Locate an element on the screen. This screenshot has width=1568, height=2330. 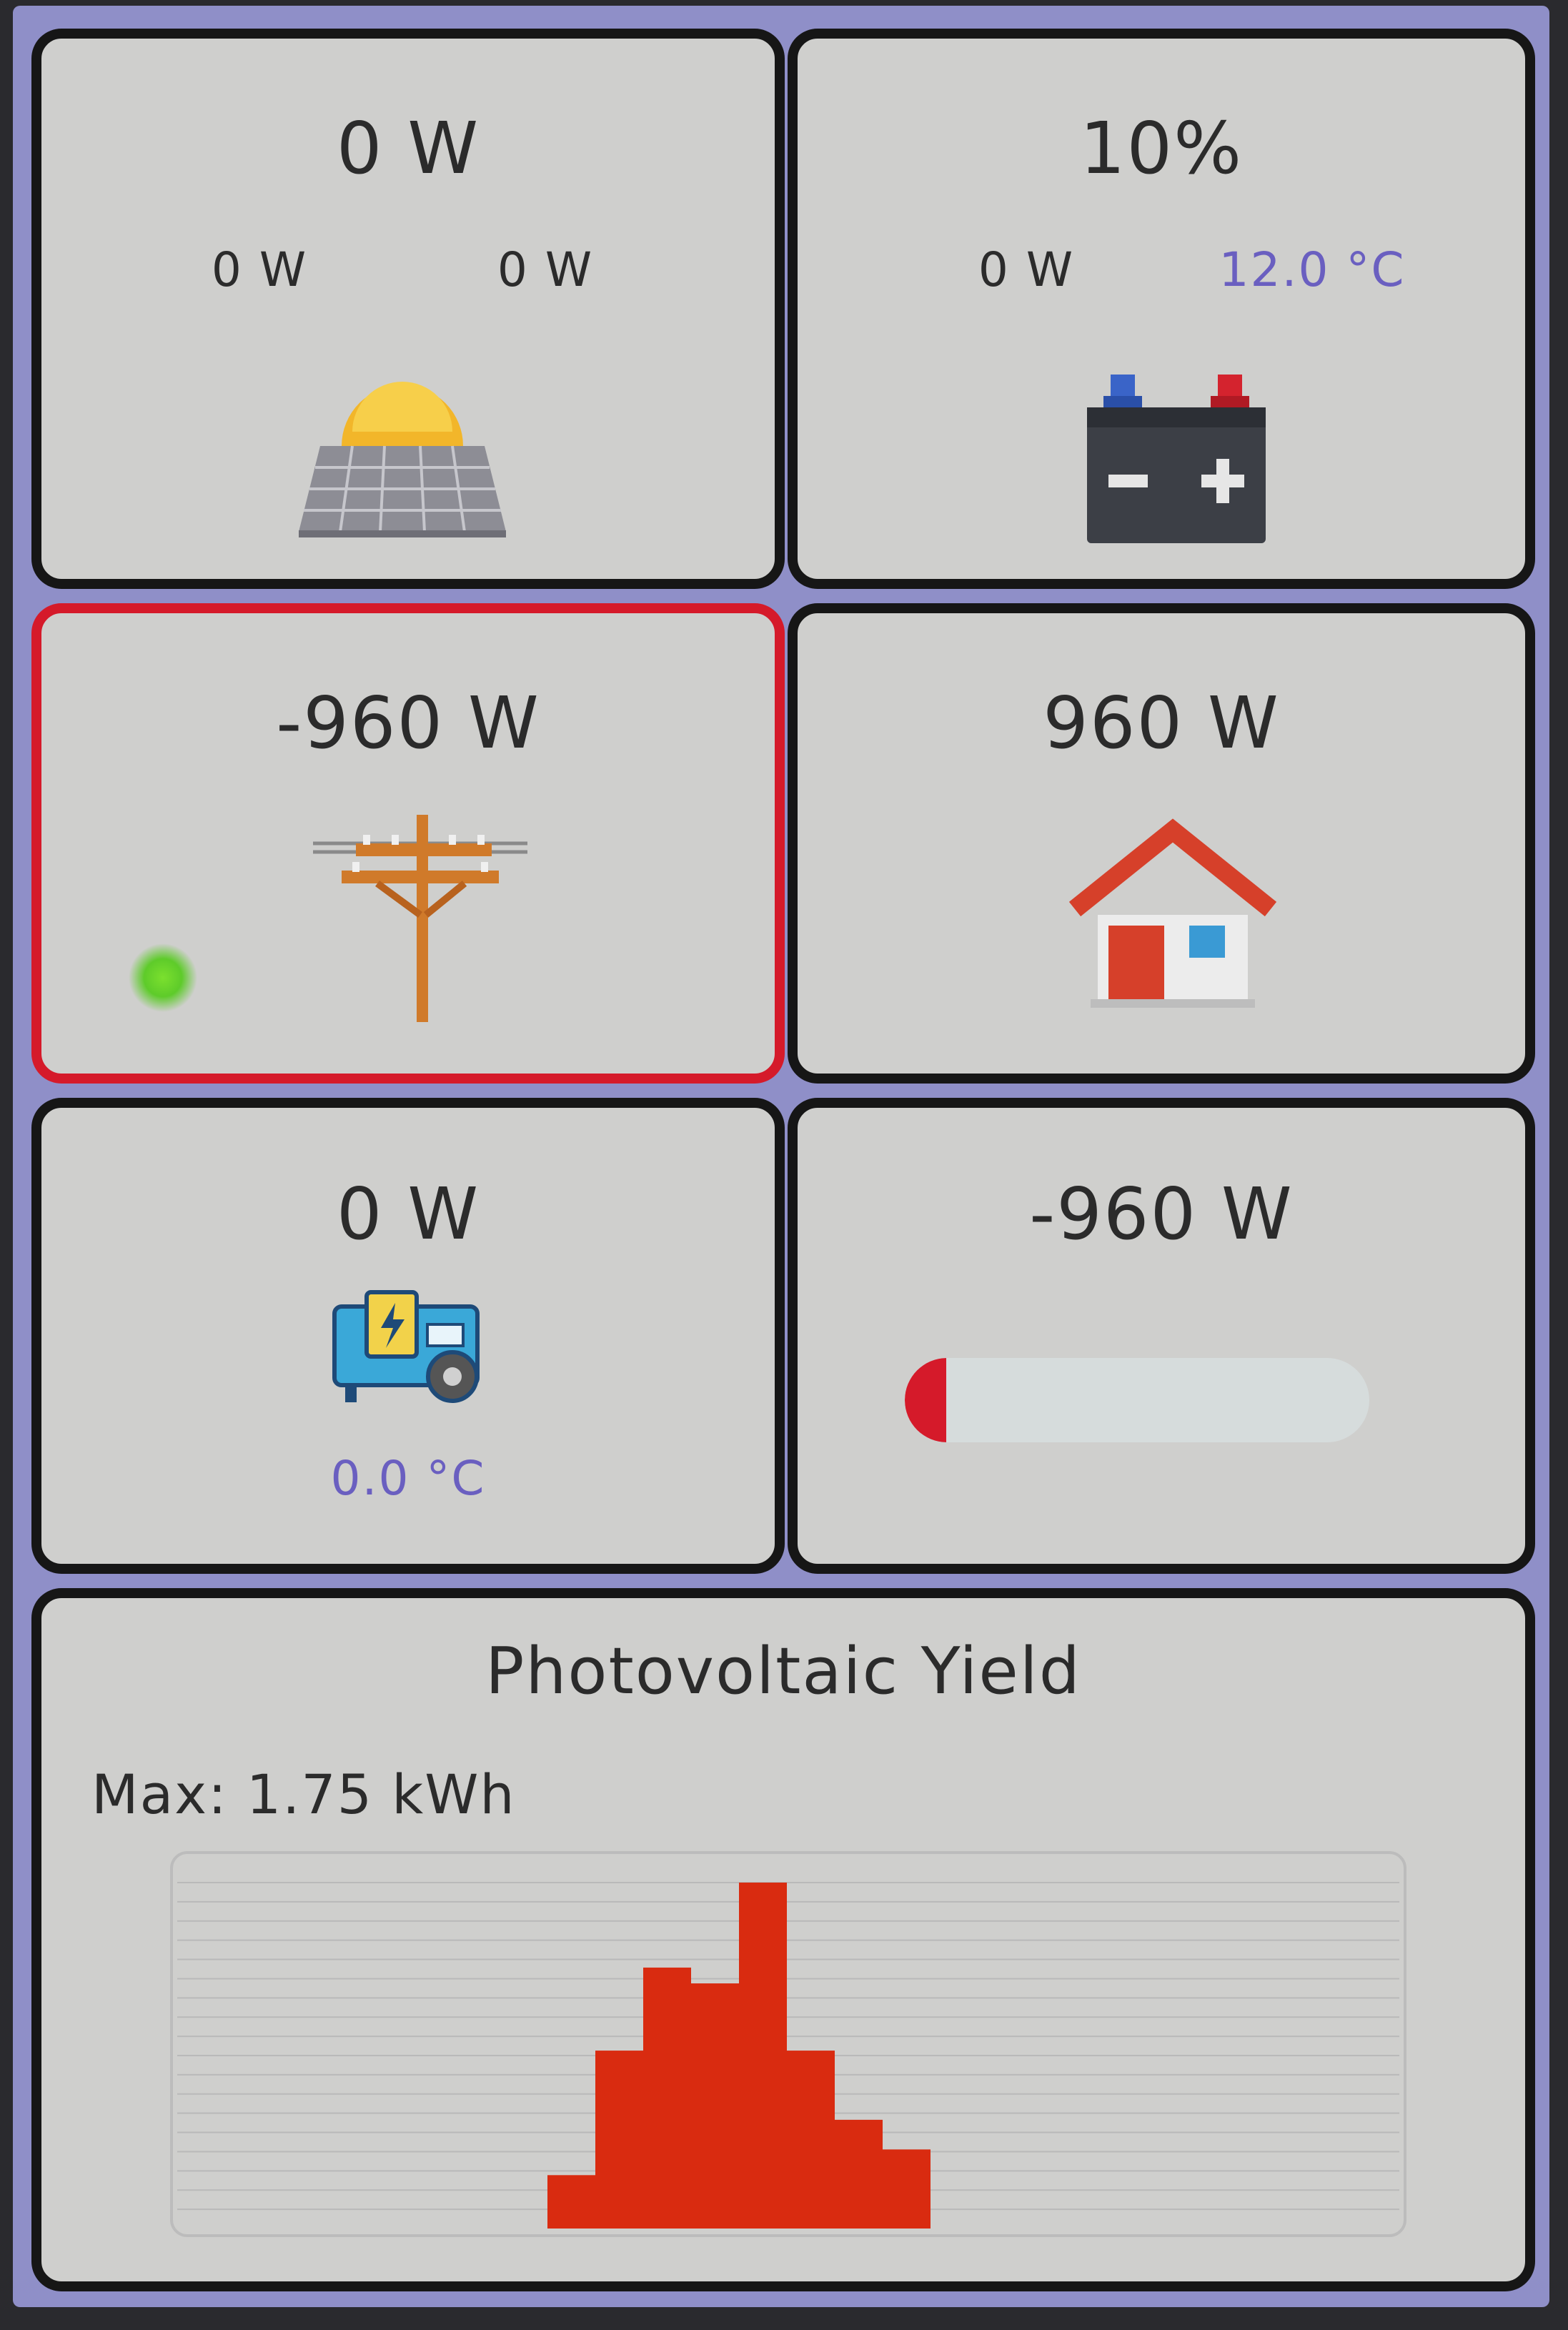
solar-total-power: 0 W is located at coordinates (408, 148).